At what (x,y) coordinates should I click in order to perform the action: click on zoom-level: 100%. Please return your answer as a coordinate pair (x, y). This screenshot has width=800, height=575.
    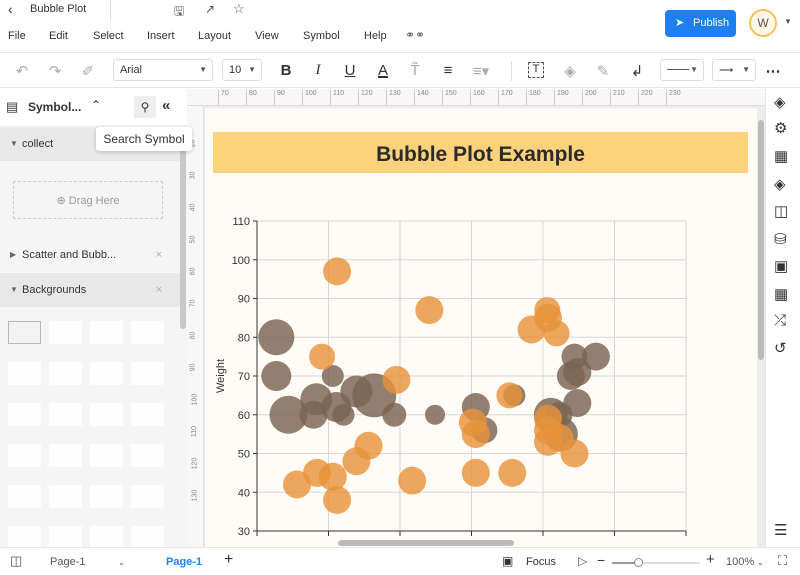
    Looking at the image, I should click on (740, 562).